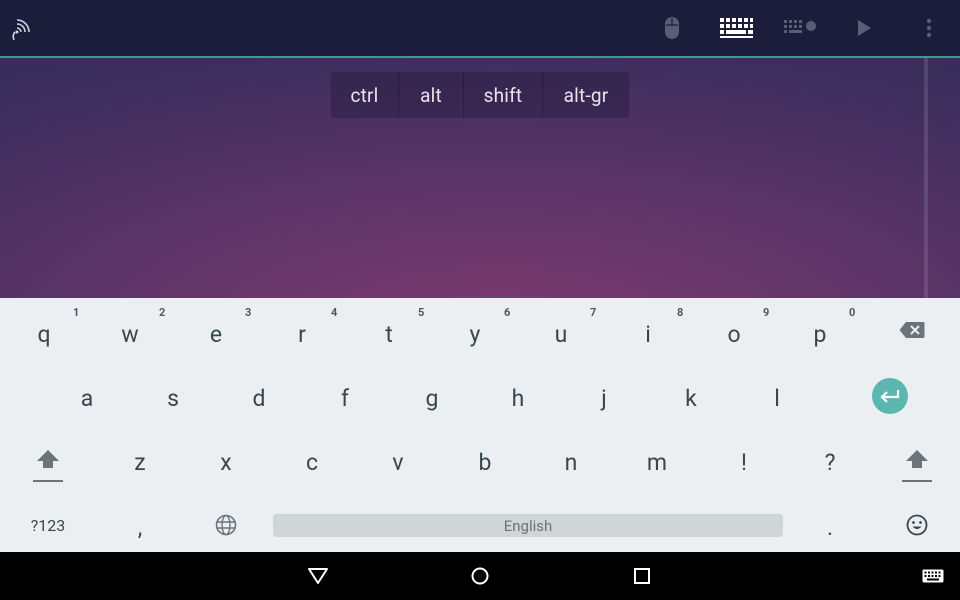  I want to click on key-h: h, so click(518, 398).